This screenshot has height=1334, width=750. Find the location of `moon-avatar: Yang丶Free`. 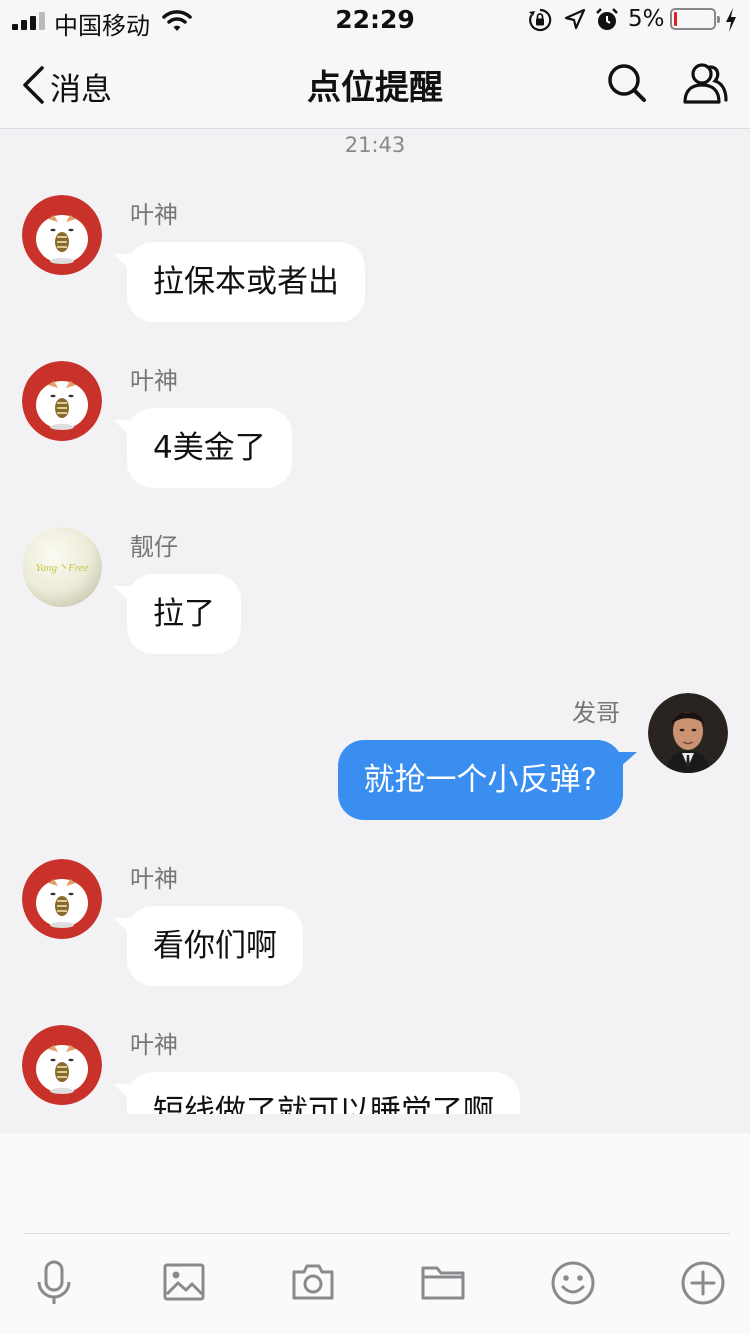

moon-avatar: Yang丶Free is located at coordinates (62, 567).